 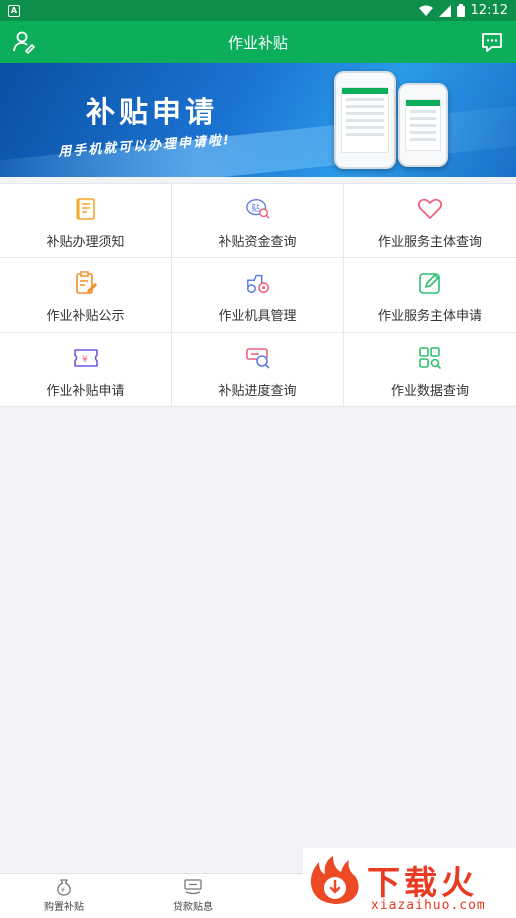 What do you see at coordinates (429, 242) in the screenshot?
I see `grid-item-label: 作业服务主体查询` at bounding box center [429, 242].